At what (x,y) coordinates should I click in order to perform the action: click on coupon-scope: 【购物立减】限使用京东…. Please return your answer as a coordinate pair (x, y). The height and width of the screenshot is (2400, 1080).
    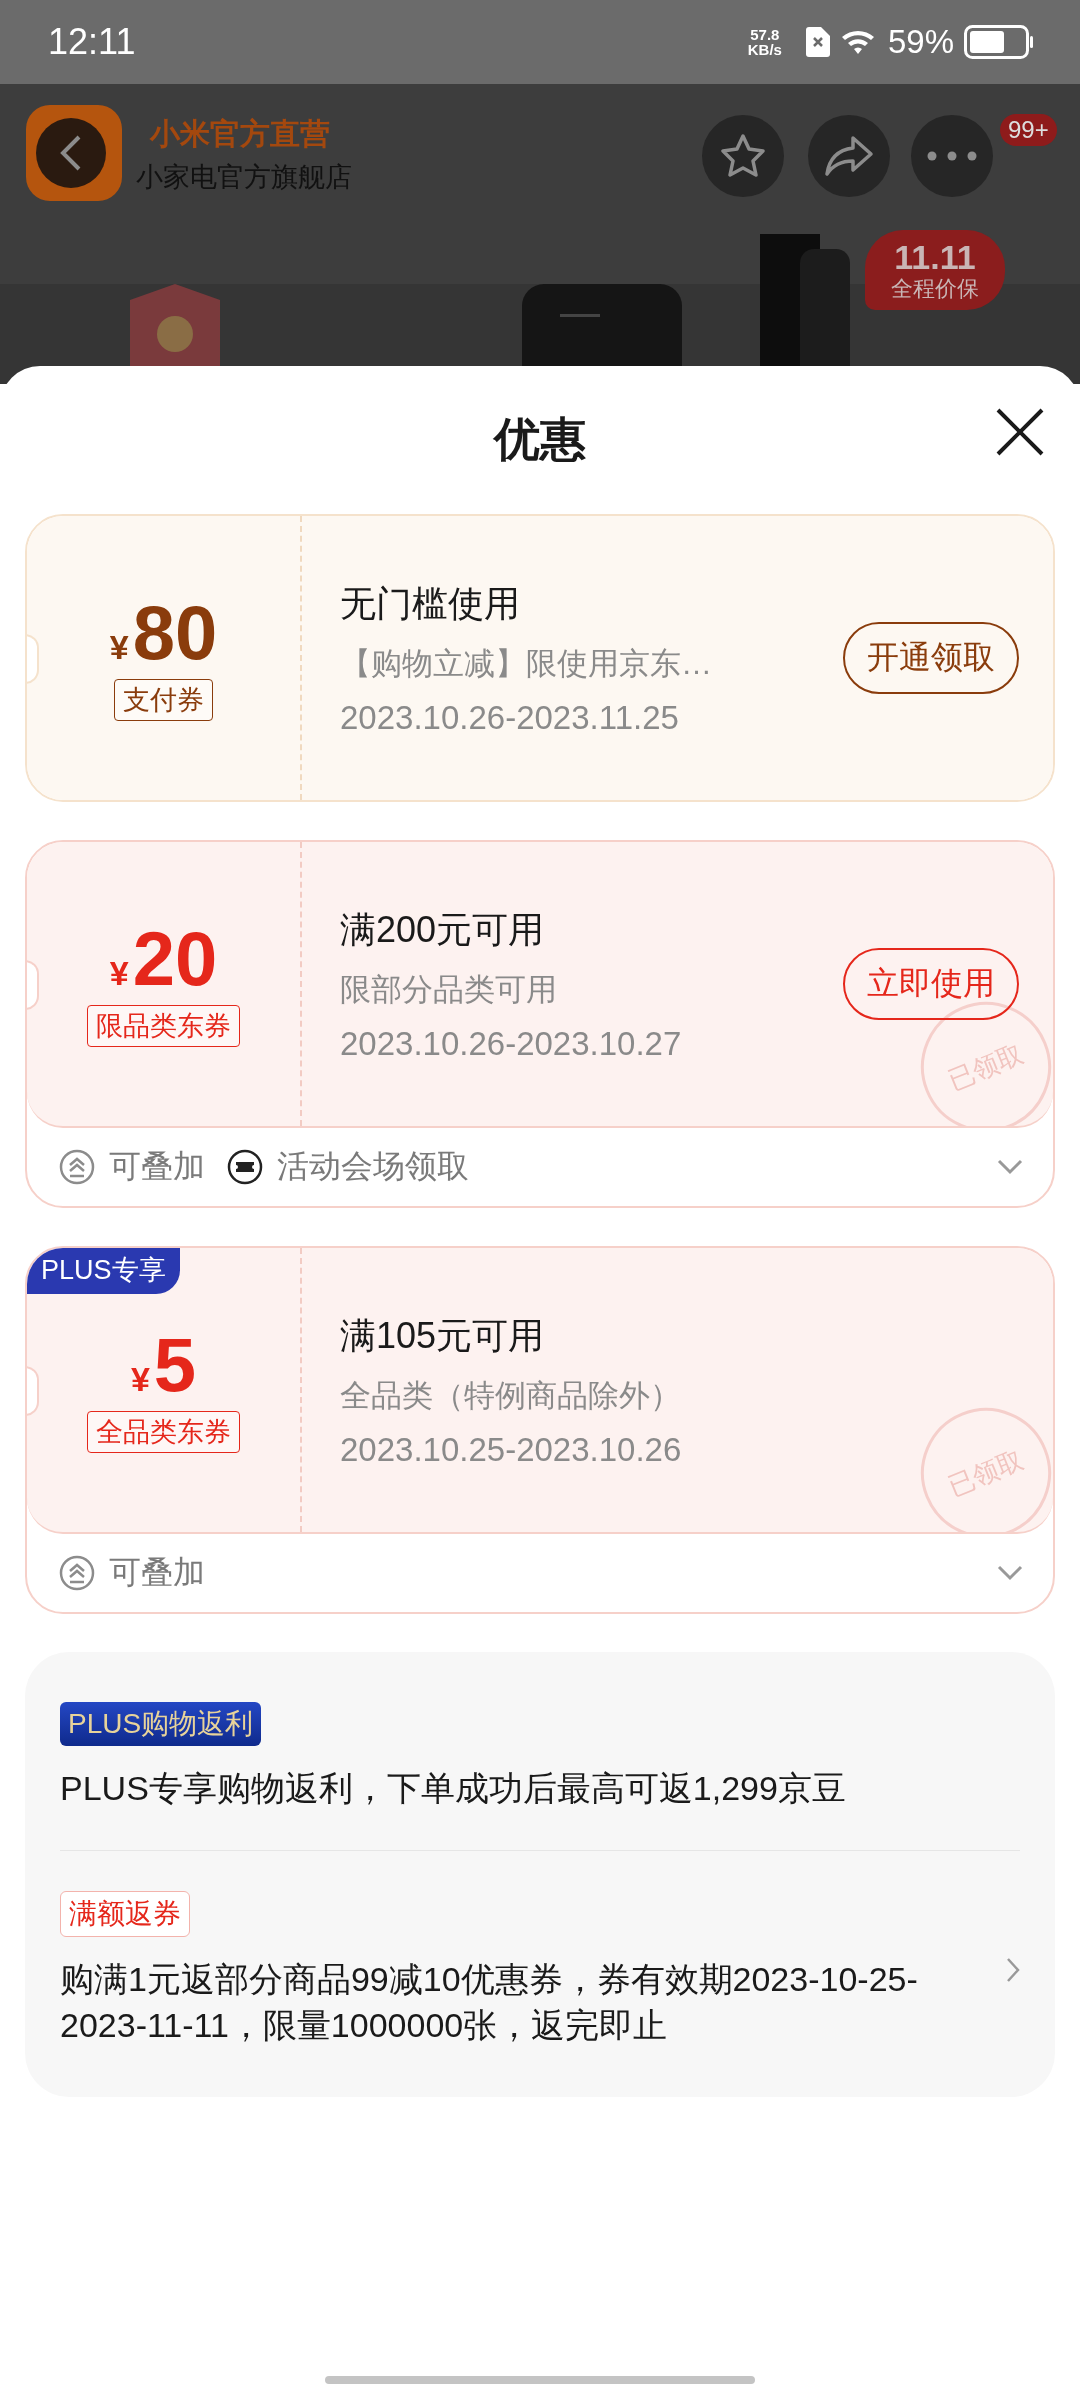
    Looking at the image, I should click on (526, 663).